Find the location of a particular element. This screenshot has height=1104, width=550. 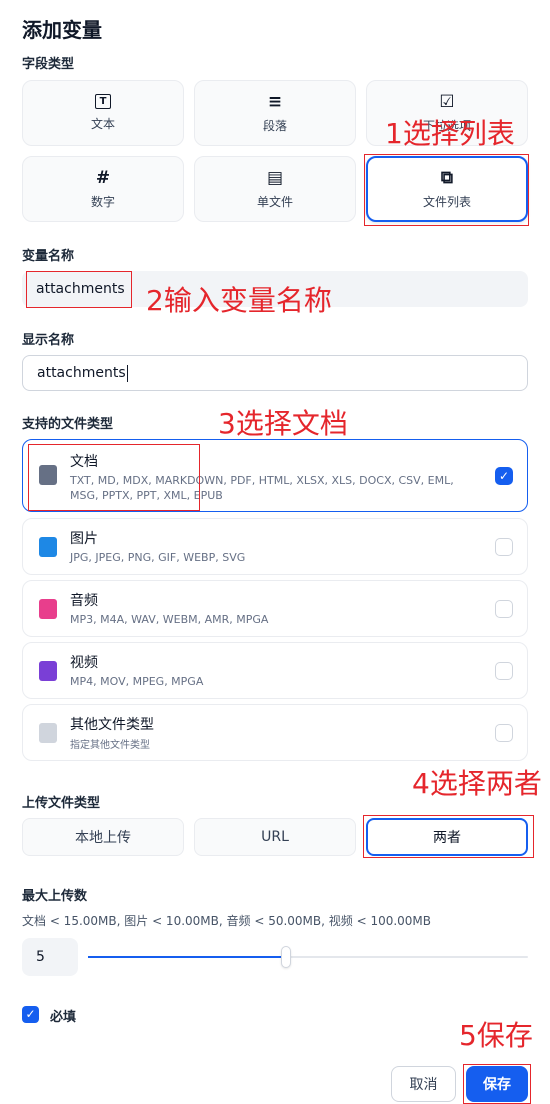

upload-local-button: 本地上传 is located at coordinates (103, 837).